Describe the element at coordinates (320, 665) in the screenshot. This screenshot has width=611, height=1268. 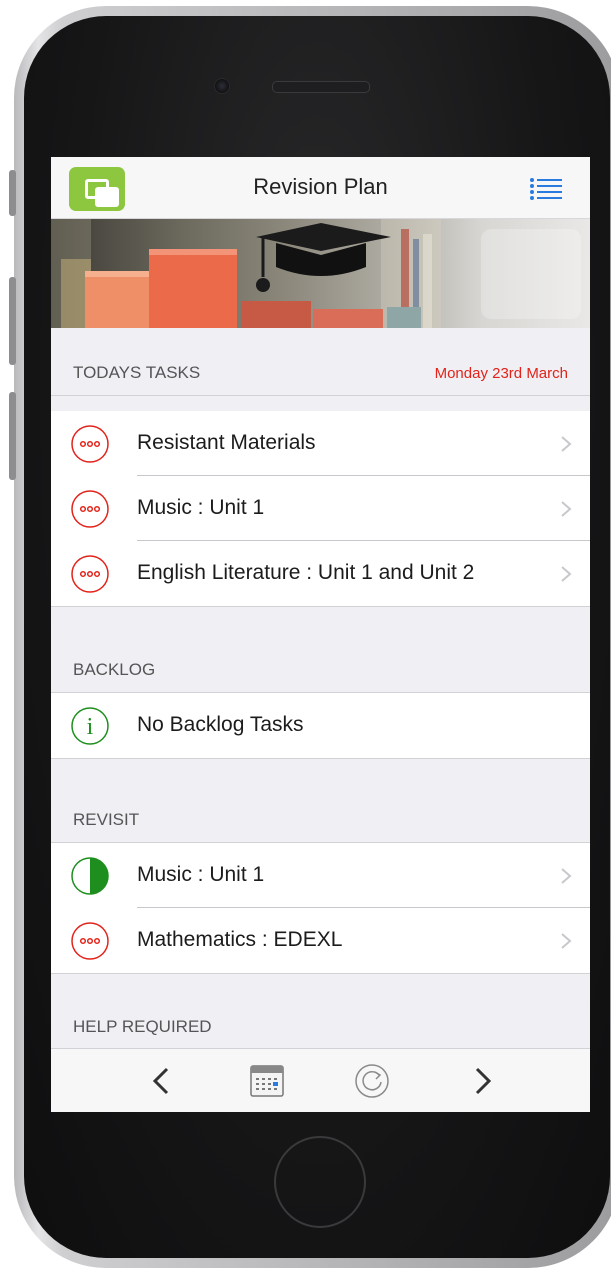
I see `backlog-header: BACKLOG` at that location.